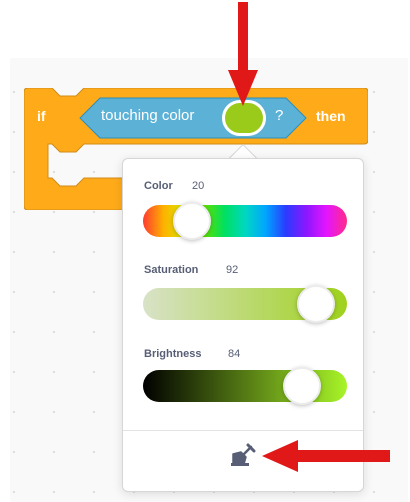  What do you see at coordinates (331, 116) in the screenshot?
I see `then-label: then` at bounding box center [331, 116].